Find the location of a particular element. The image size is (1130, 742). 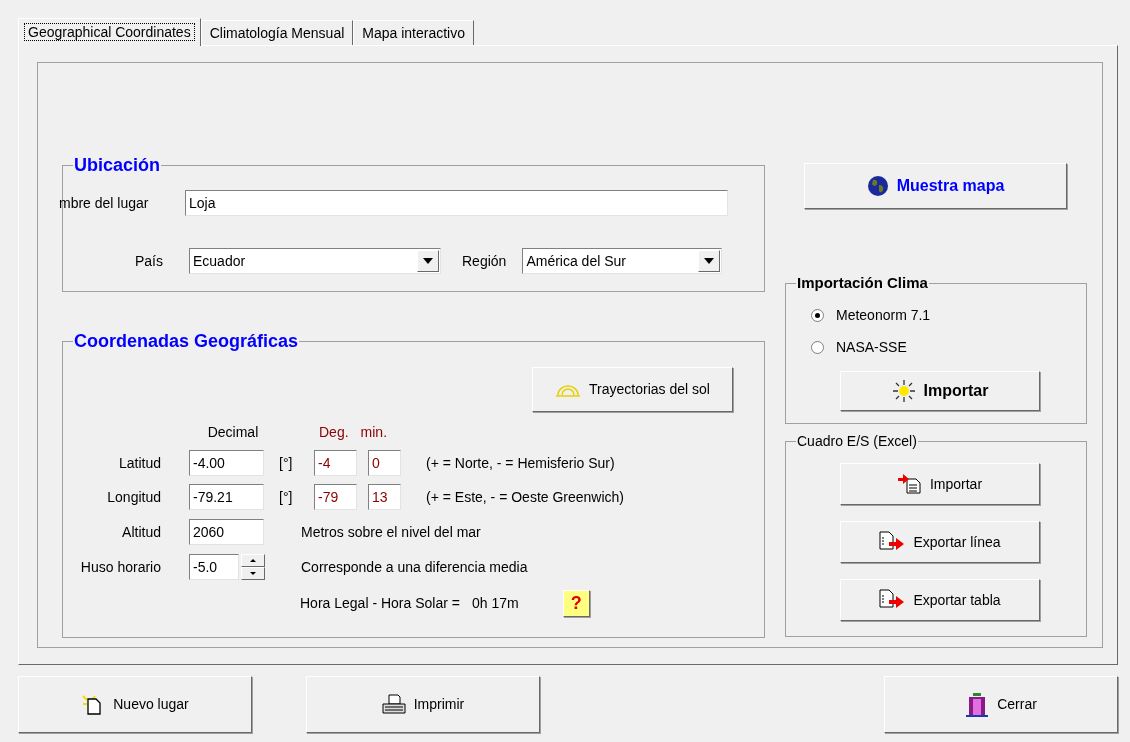

import-table-button: Importar is located at coordinates (940, 484).